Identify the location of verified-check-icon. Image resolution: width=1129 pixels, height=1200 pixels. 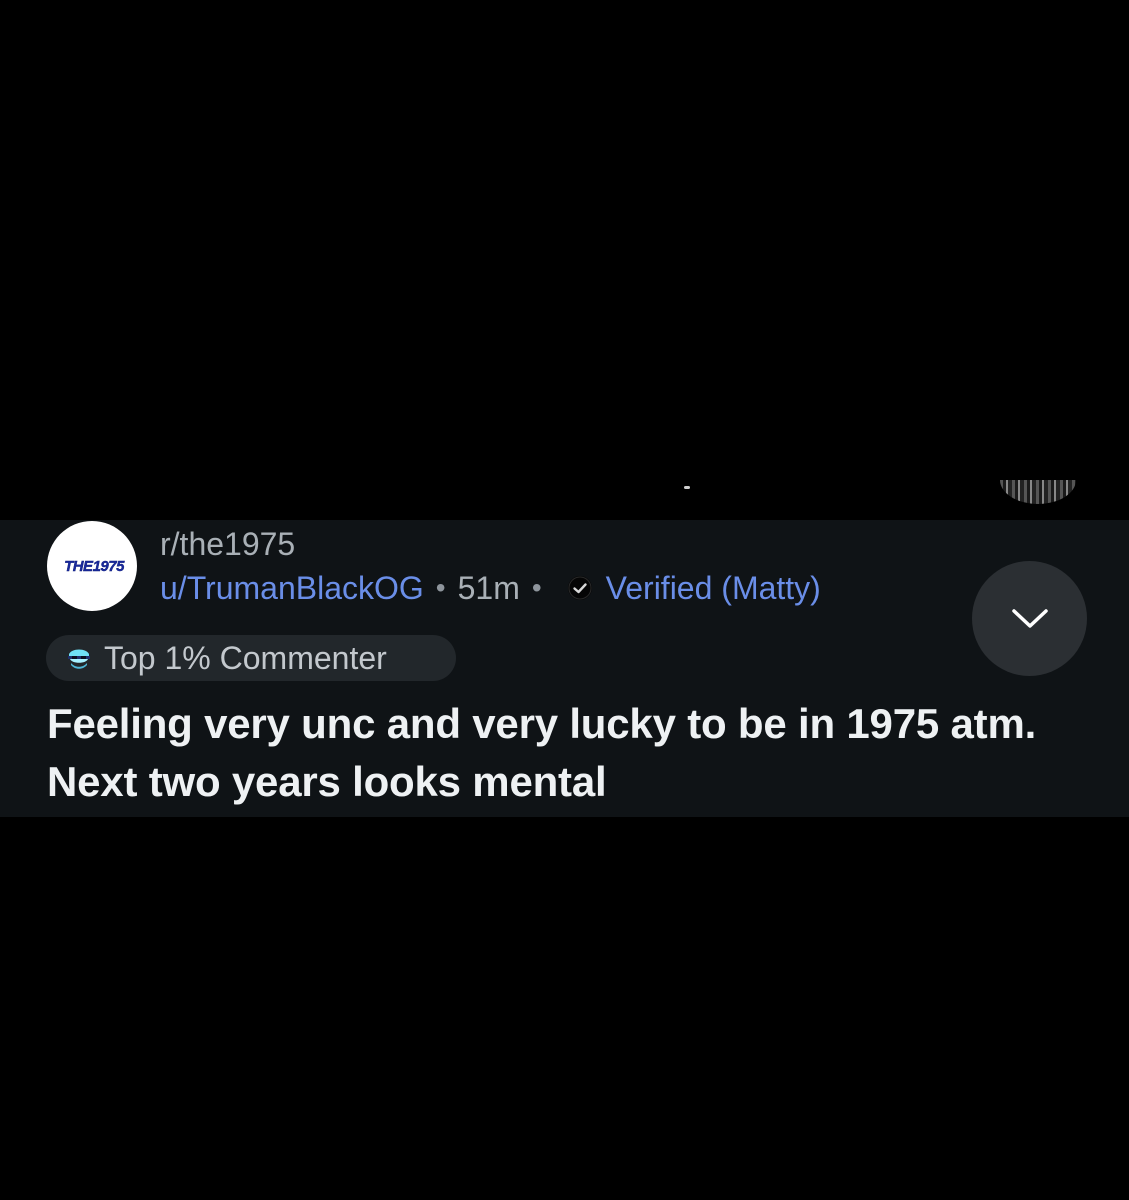
(579, 588).